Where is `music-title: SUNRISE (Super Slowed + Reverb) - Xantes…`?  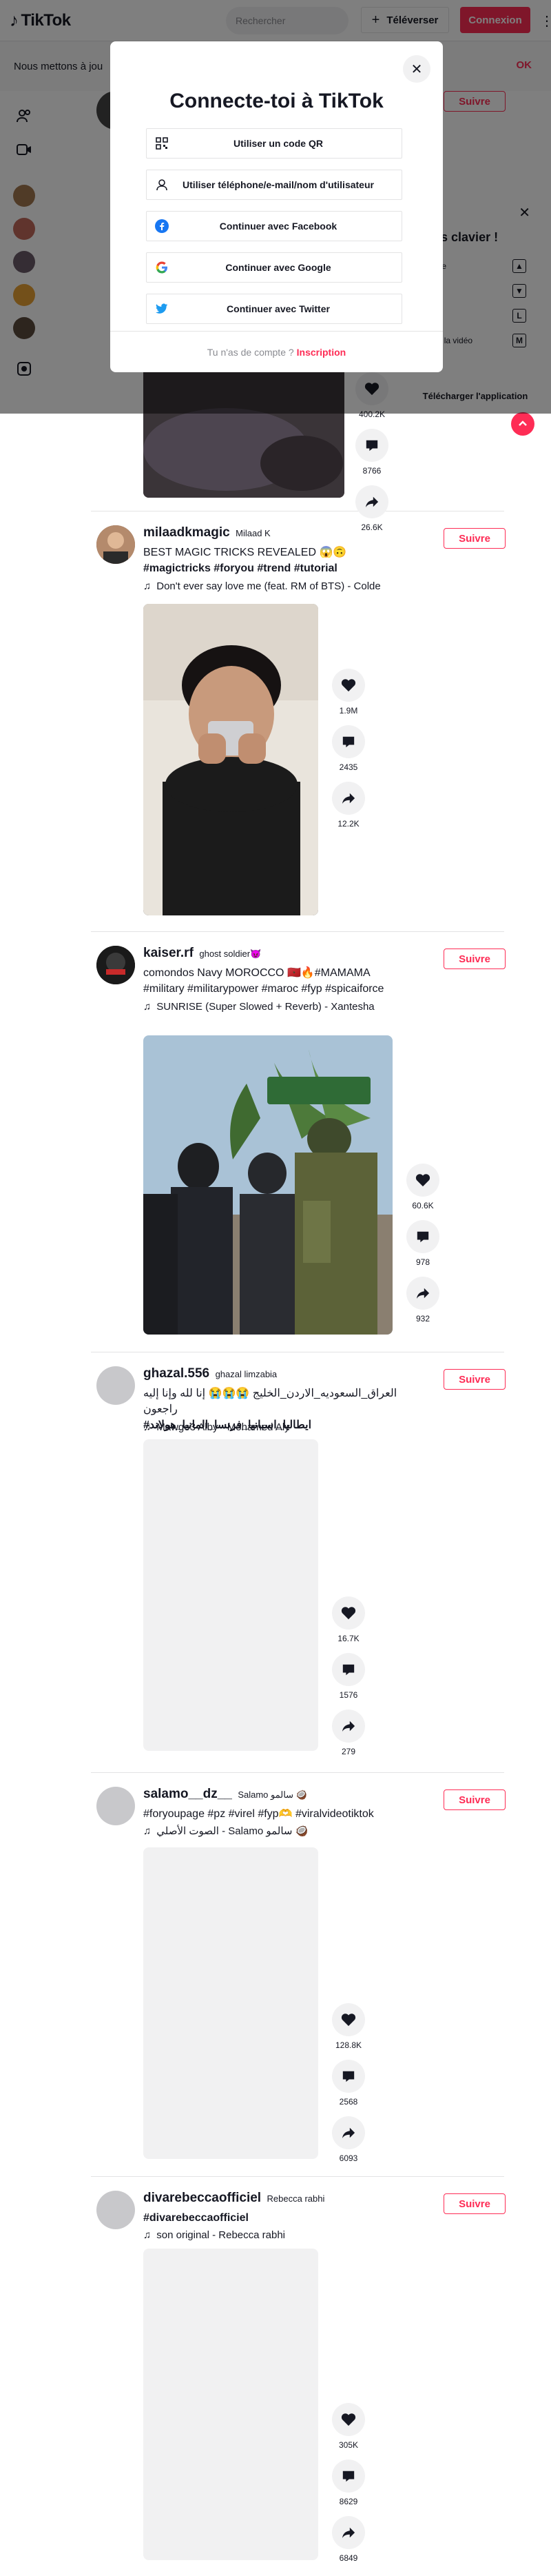 music-title: SUNRISE (Super Slowed + Reverb) - Xantes… is located at coordinates (265, 1007).